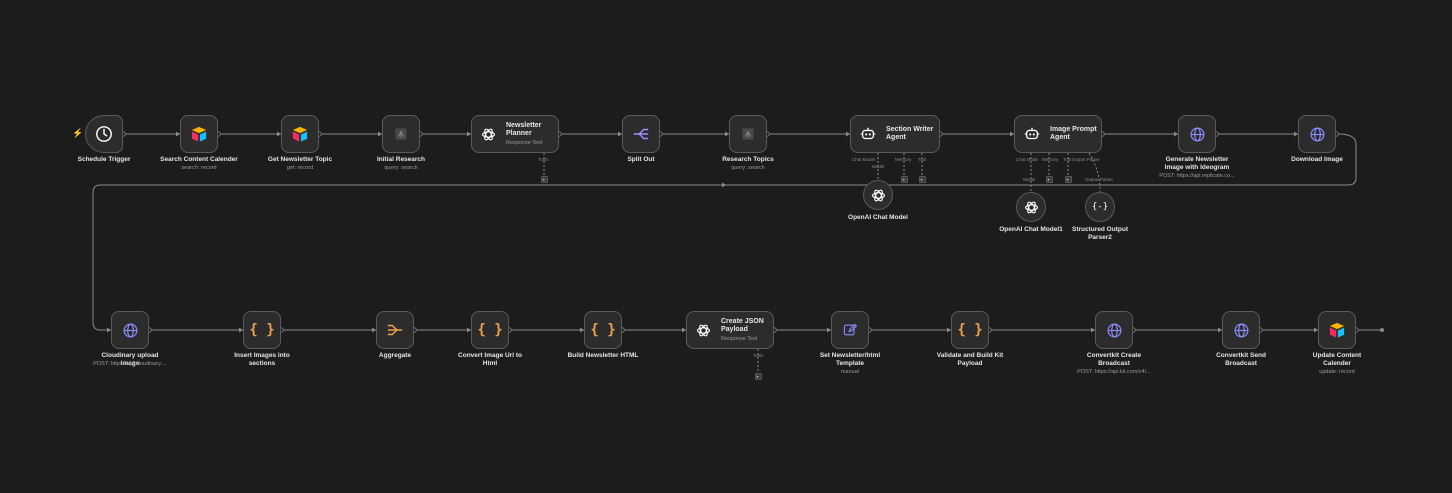 The width and height of the screenshot is (1452, 493). I want to click on node-label: Generate Newsletter Image with Ideogram, so click(1197, 163).